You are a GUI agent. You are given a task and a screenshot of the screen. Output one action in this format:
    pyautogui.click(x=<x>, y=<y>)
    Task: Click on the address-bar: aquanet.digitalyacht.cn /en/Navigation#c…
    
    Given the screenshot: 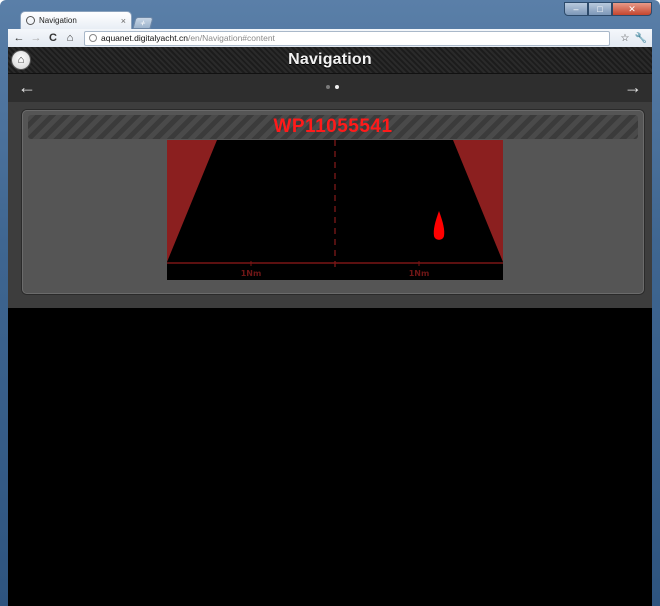 What is the action you would take?
    pyautogui.click(x=347, y=38)
    